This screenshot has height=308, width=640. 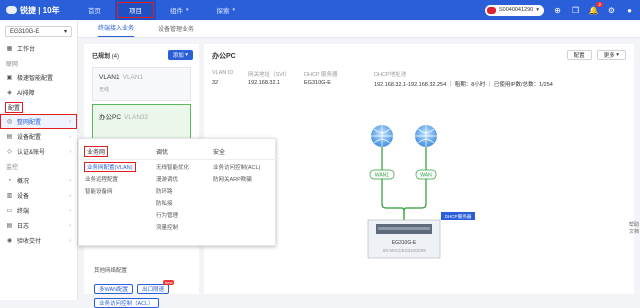 What do you see at coordinates (38, 48) in the screenshot?
I see `sidebar-item-workspace: ▦ 工作台` at bounding box center [38, 48].